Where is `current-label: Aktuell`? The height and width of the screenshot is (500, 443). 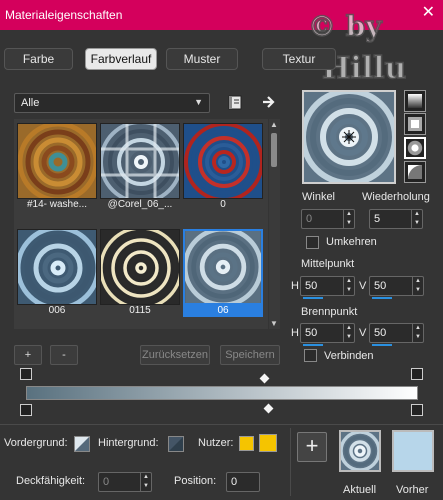 current-label: Aktuell is located at coordinates (360, 490).